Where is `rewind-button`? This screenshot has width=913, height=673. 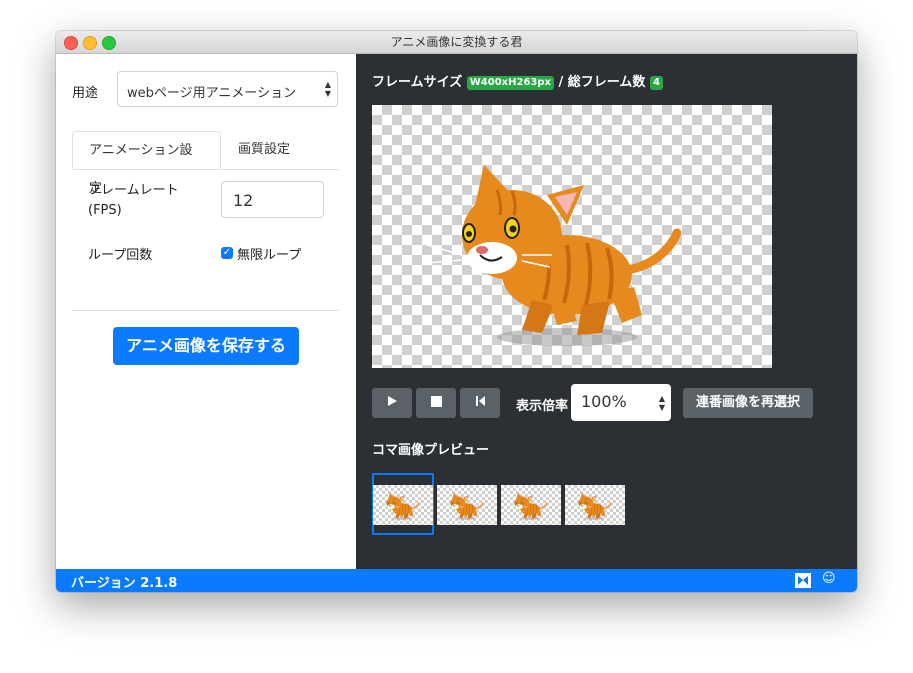 rewind-button is located at coordinates (480, 403).